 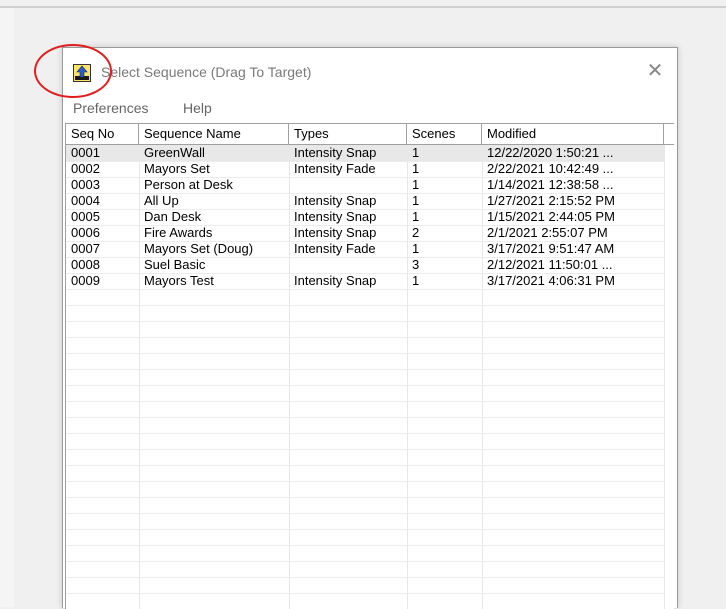 I want to click on background-divider, so click(x=363, y=7).